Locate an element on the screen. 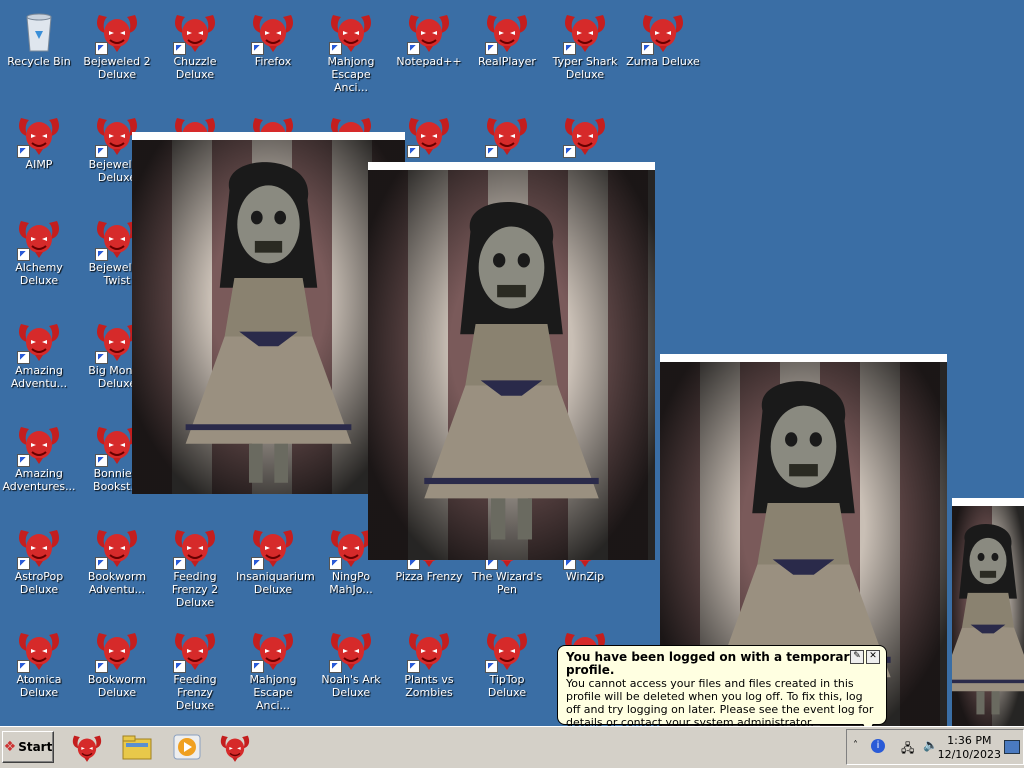 The height and width of the screenshot is (768, 1024). desktop-icon: Zuma Deluxe is located at coordinates (663, 35).